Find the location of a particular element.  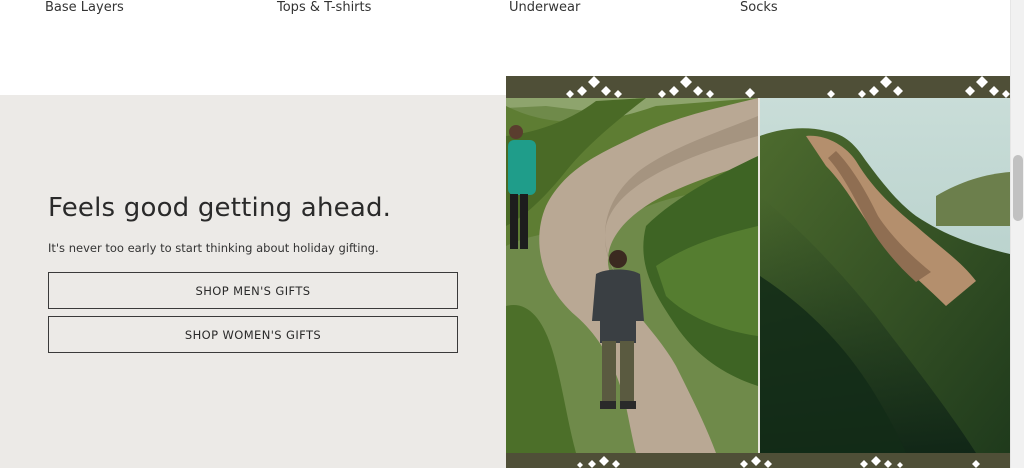

category-link-socks: Socks is located at coordinates (759, 8).